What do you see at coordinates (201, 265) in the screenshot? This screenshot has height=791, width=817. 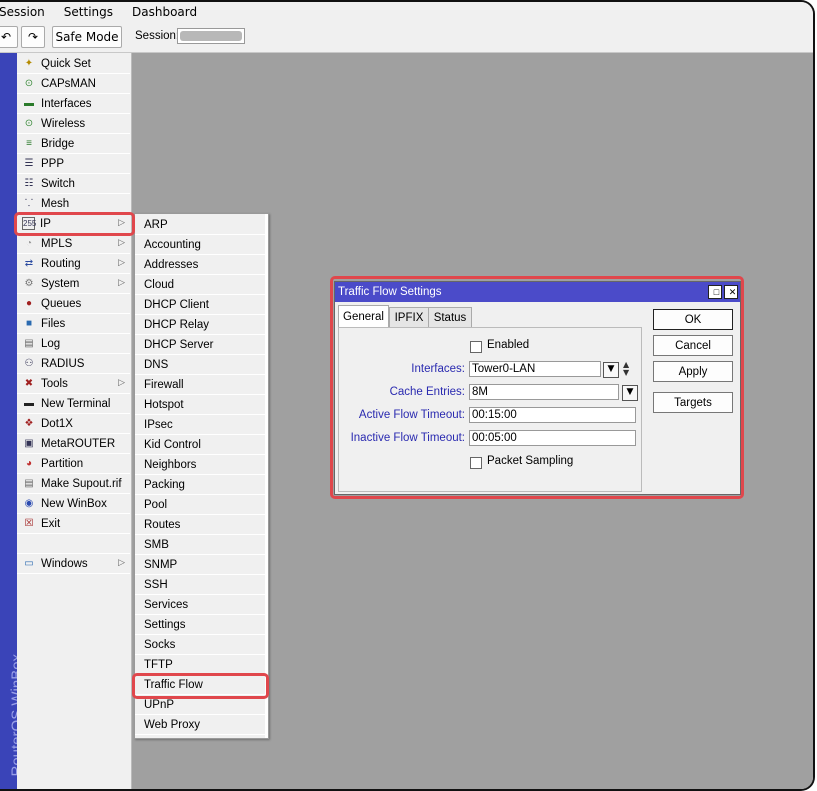 I see `ip-menu-addresses: Addresses` at bounding box center [201, 265].